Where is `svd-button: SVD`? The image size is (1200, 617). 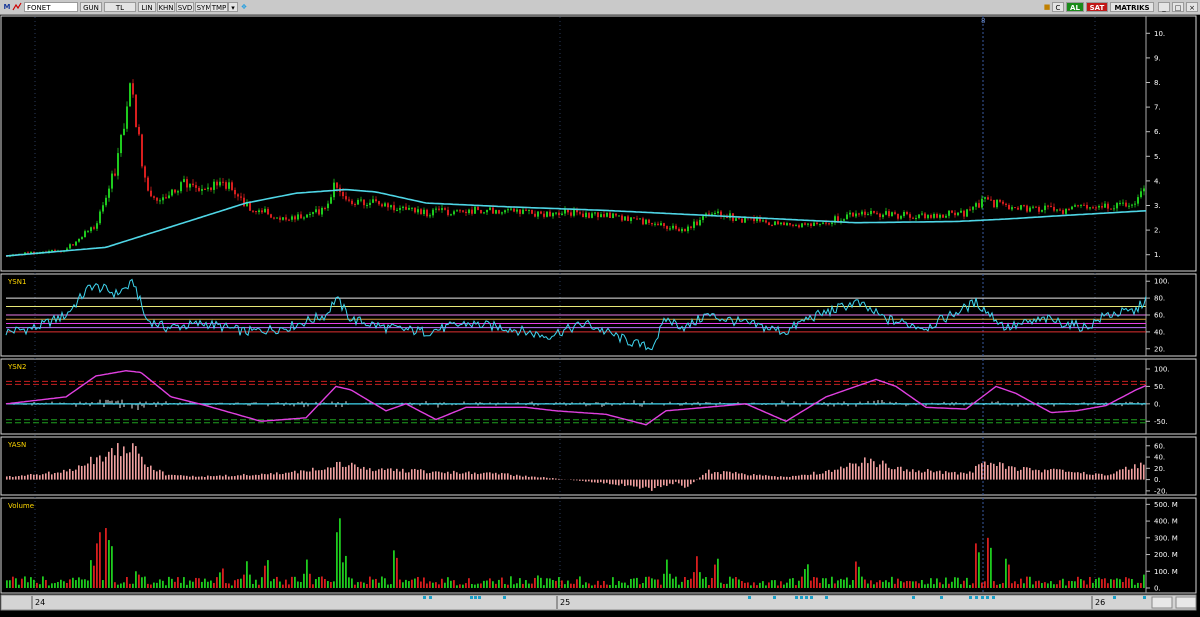
svd-button: SVD is located at coordinates (185, 7).